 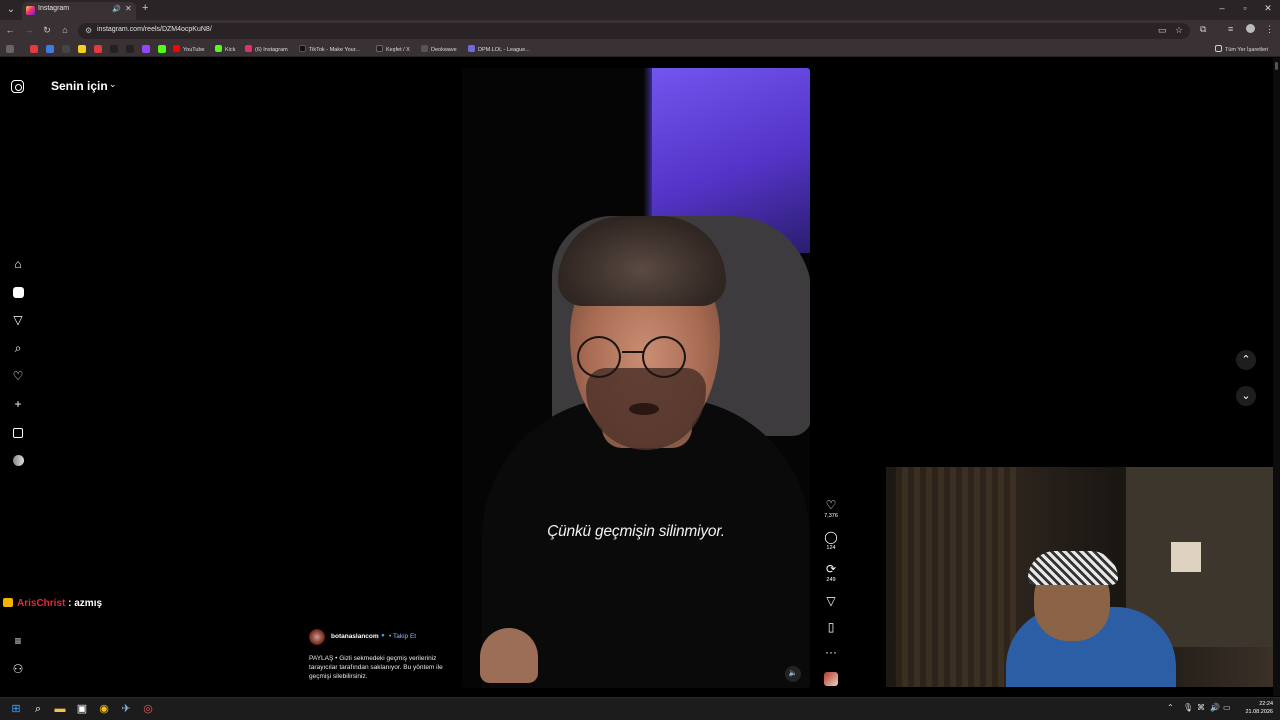 I want to click on bookmark-deokwave: Deokwave, so click(x=439, y=49).